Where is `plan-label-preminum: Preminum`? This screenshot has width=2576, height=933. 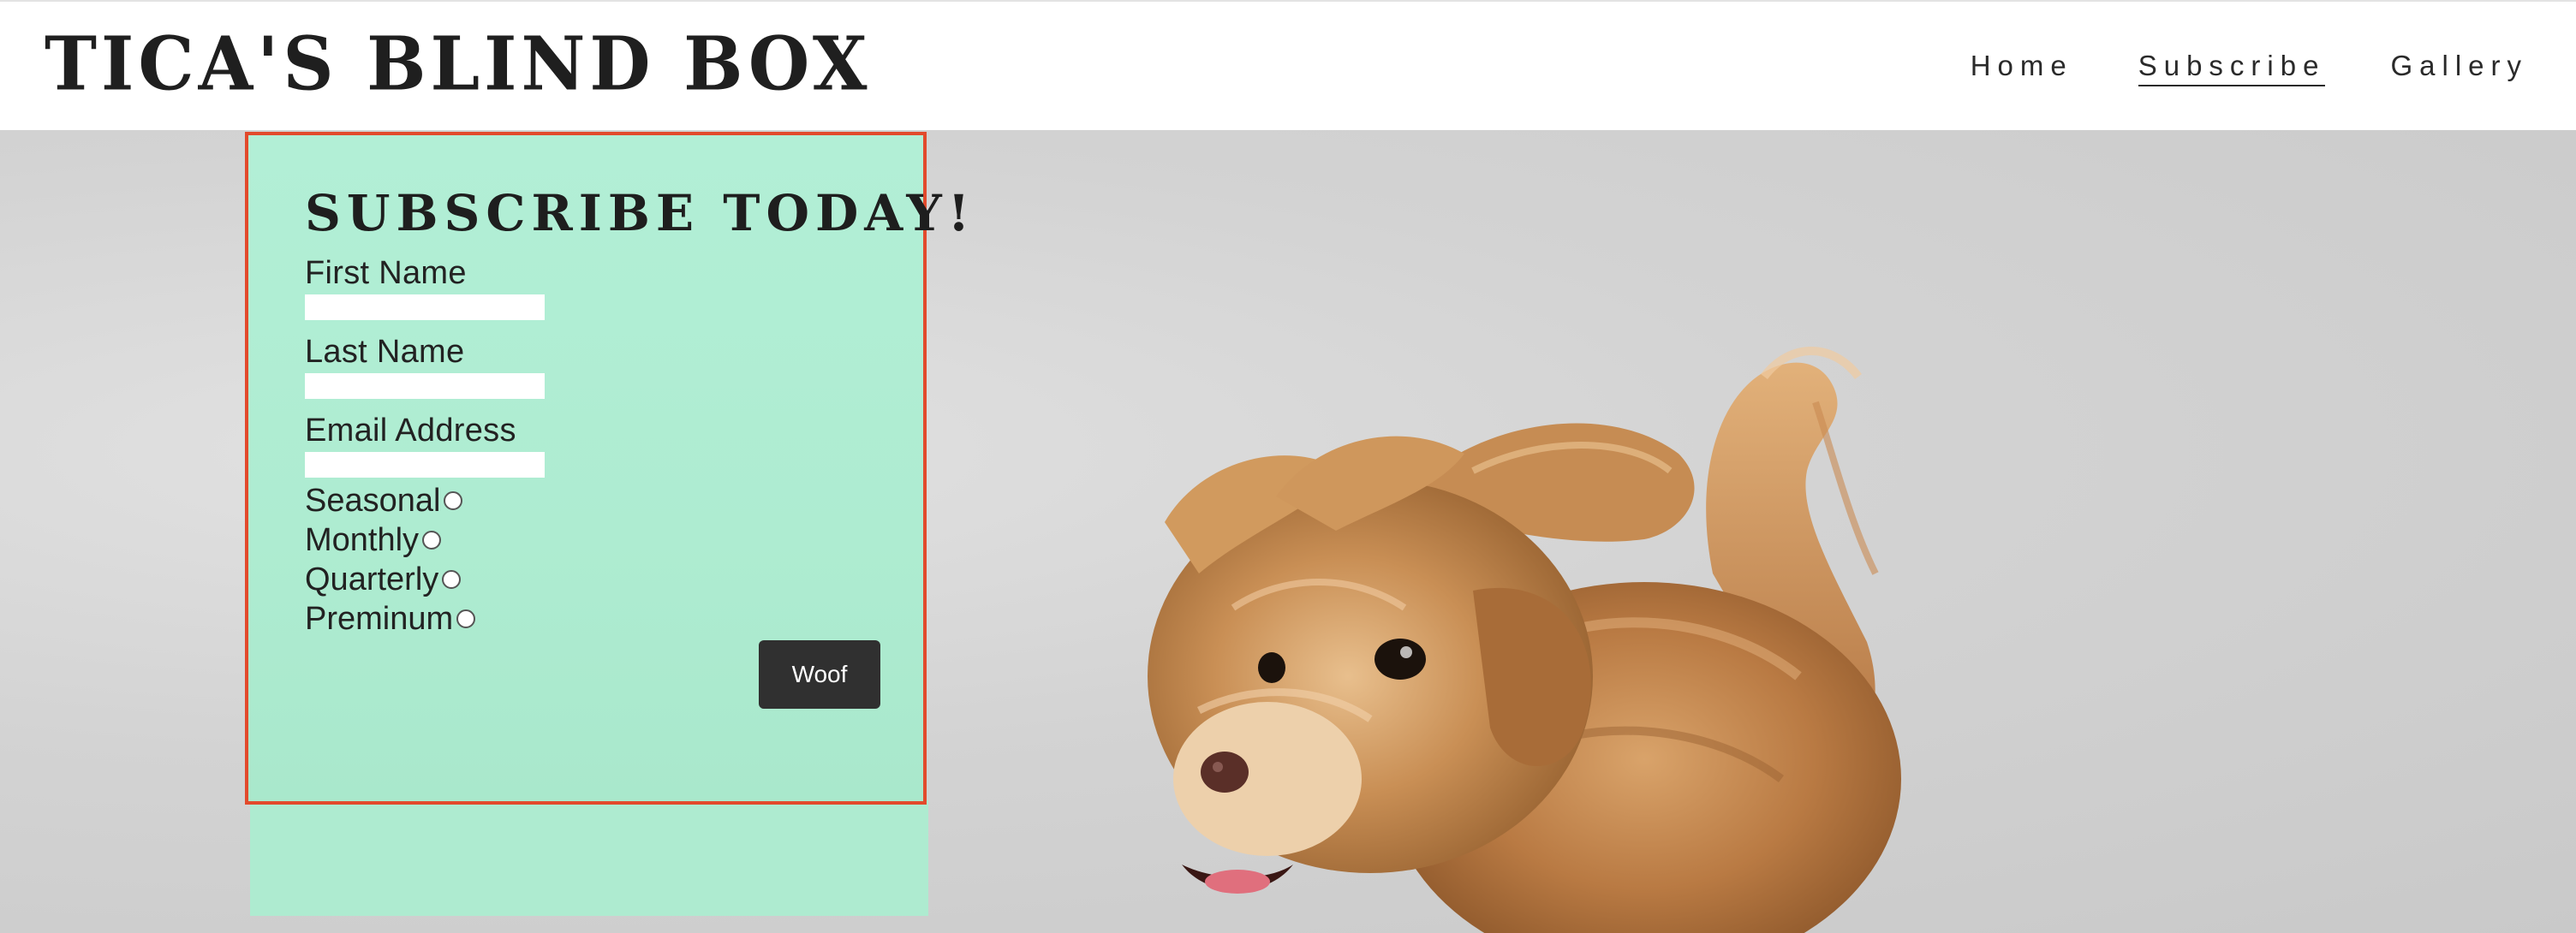 plan-label-preminum: Preminum is located at coordinates (379, 619).